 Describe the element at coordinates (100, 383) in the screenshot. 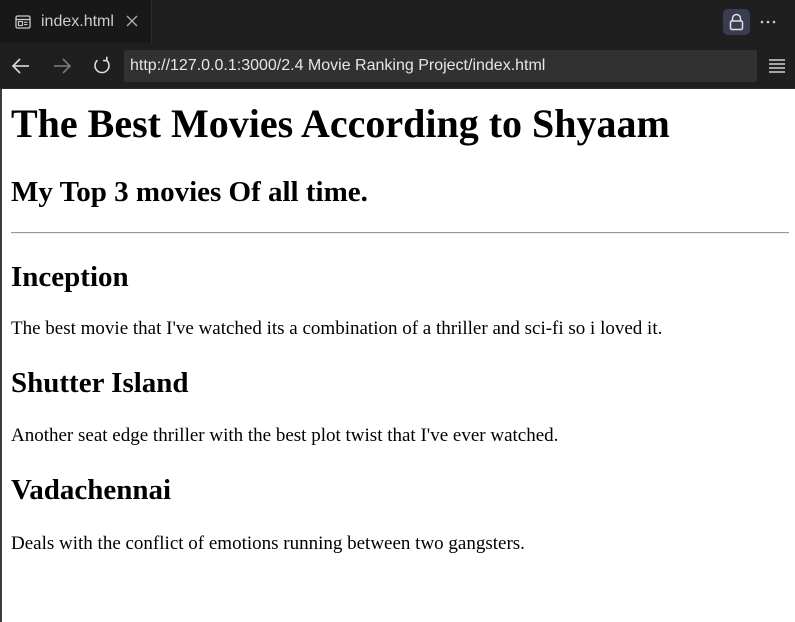

I see `movie-title-shutter-island: Shutter Island` at that location.